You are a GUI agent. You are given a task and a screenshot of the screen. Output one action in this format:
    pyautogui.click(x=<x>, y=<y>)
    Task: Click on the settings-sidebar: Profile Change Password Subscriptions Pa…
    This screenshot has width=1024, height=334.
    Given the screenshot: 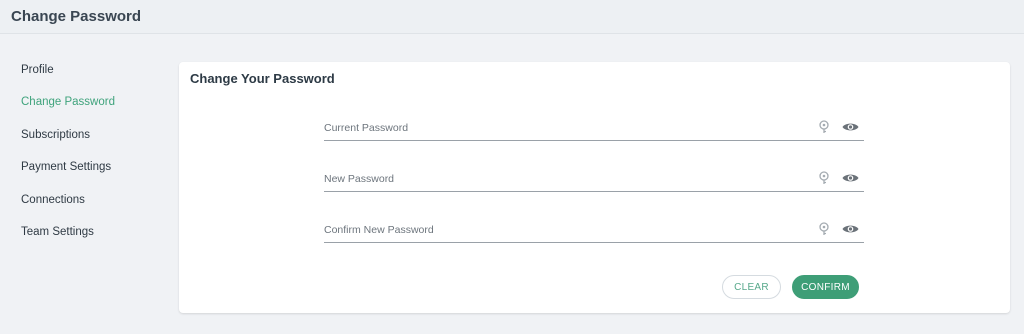 What is the action you would take?
    pyautogui.click(x=91, y=159)
    